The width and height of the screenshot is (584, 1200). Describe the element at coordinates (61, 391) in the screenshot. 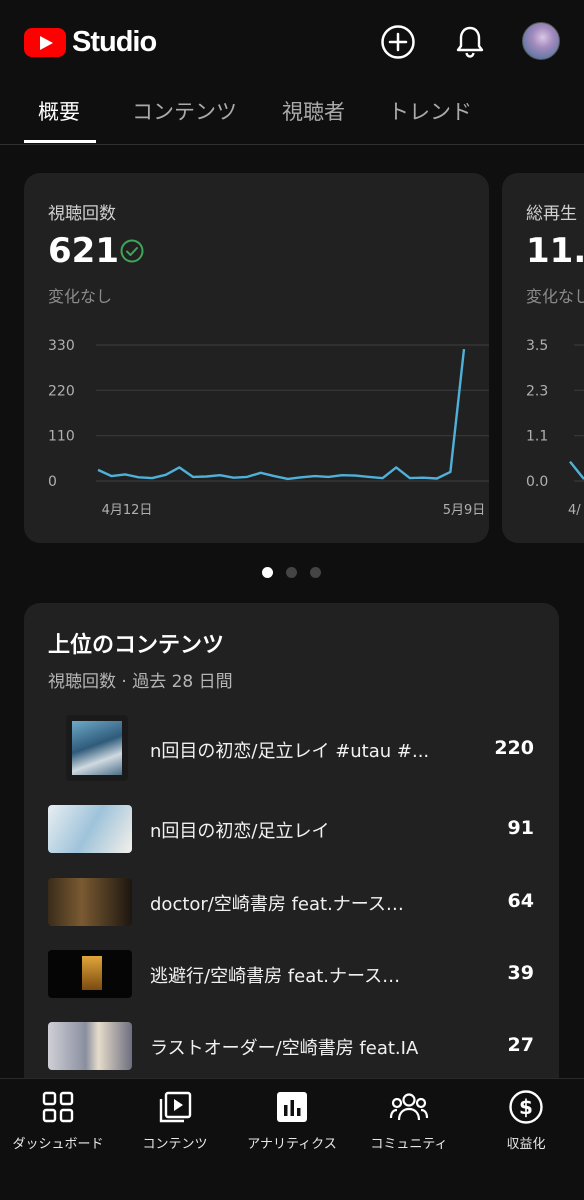

I see `y-tick-label: 220` at that location.